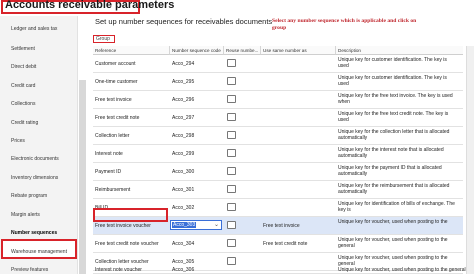 The image size is (474, 274). I want to click on sidebar-item-rebate-program: Rebate program, so click(29, 196).